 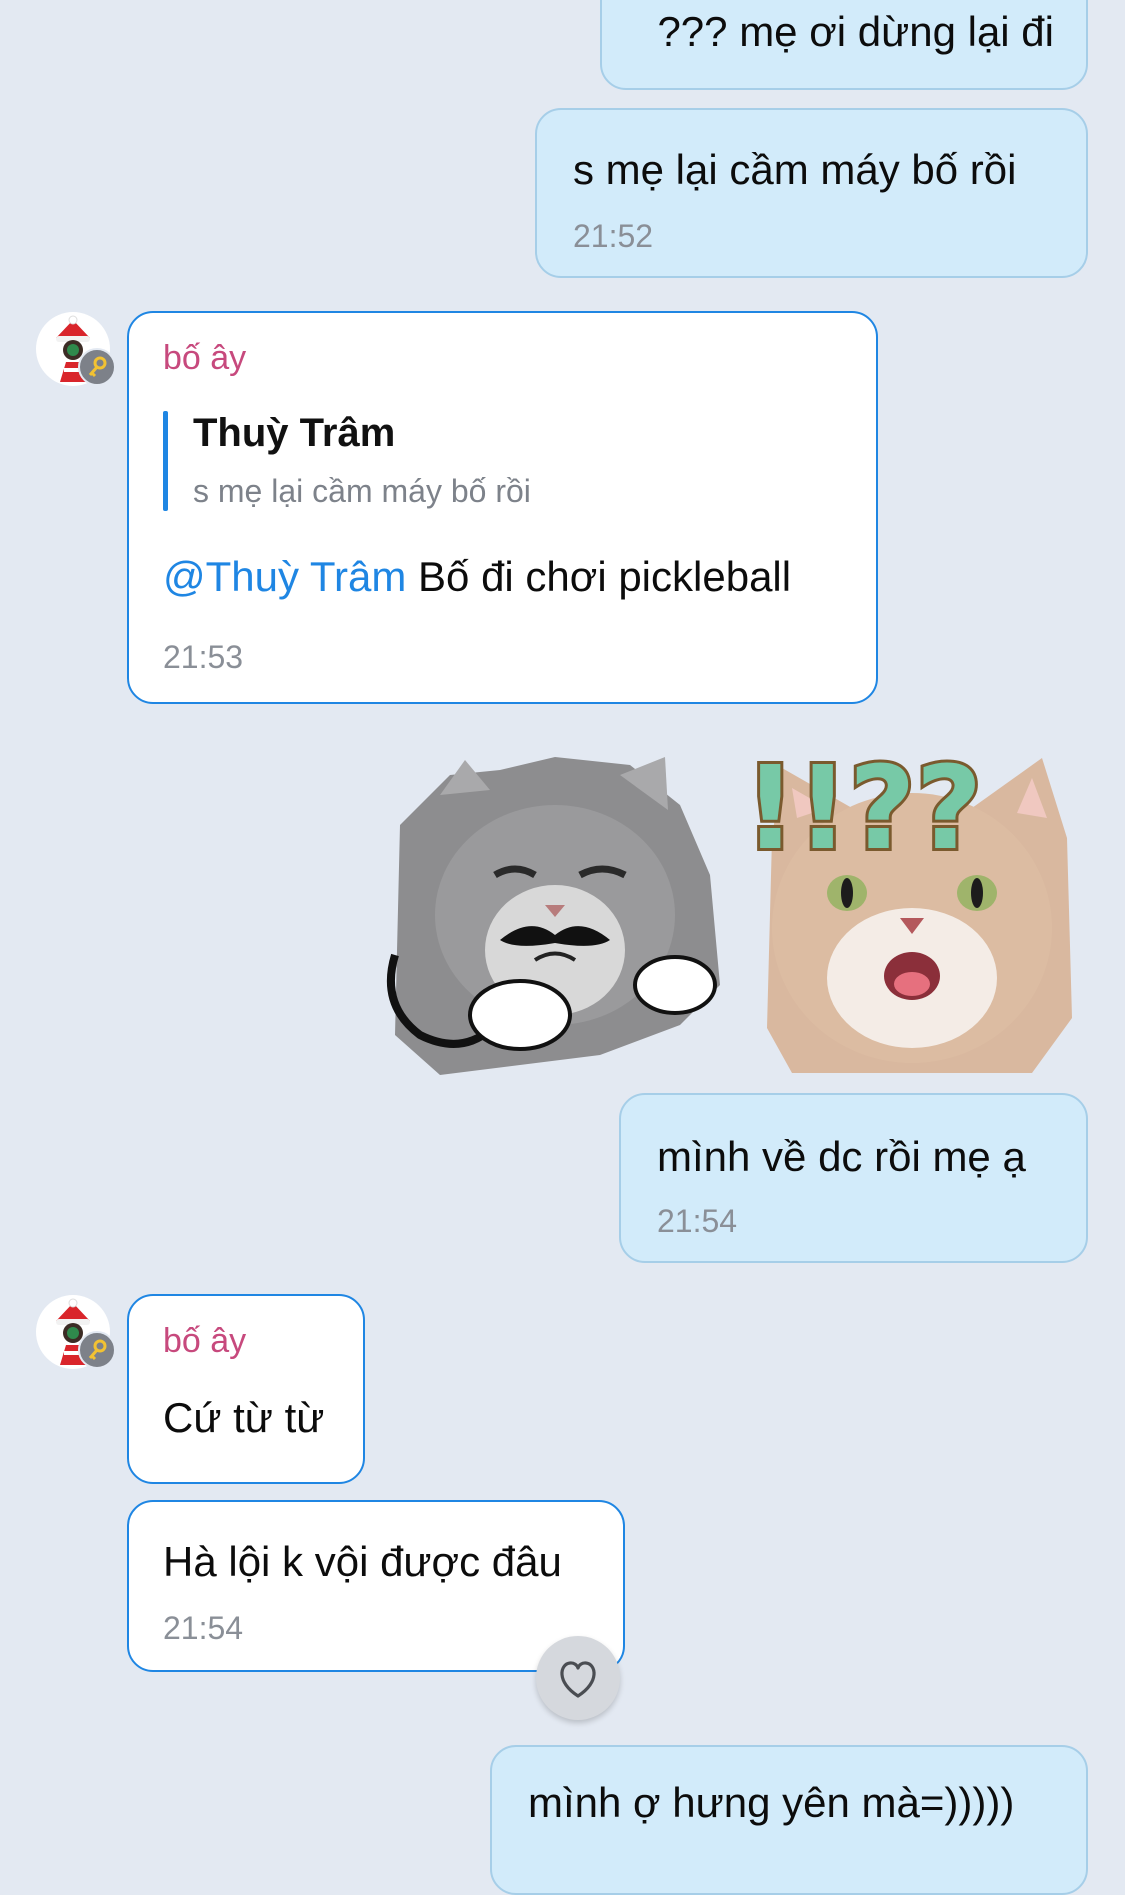 What do you see at coordinates (362, 491) in the screenshot?
I see `quote-text: s mẹ lại cầm máy bố rồi` at bounding box center [362, 491].